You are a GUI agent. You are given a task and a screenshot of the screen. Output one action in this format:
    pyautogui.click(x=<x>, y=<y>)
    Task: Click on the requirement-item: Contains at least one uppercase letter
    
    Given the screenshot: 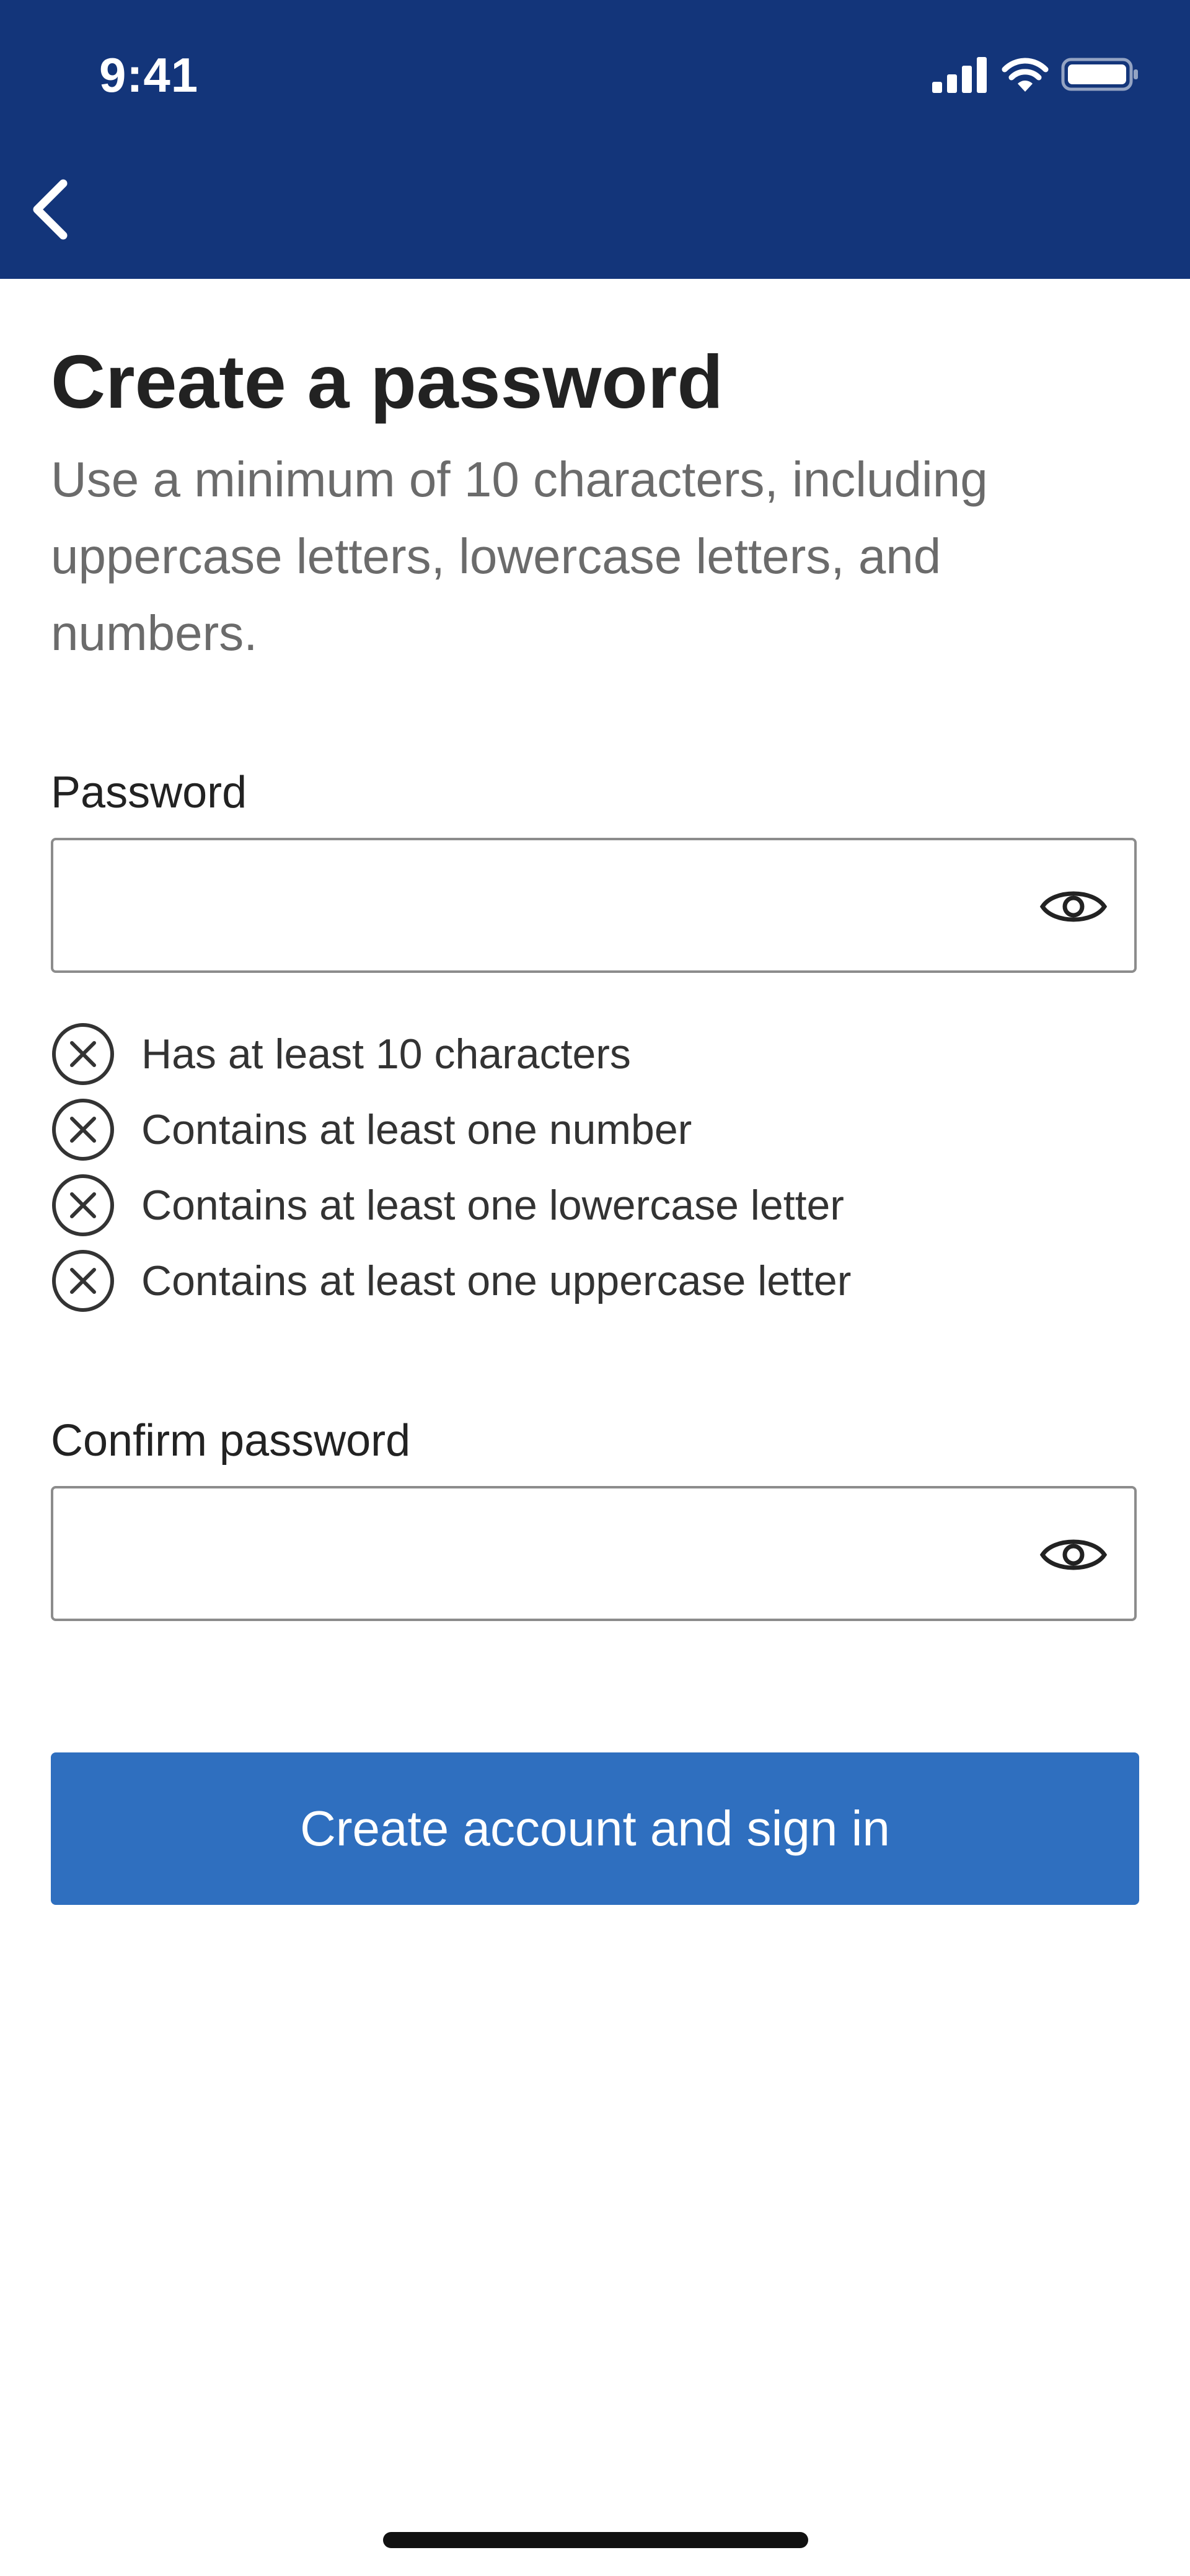 What is the action you would take?
    pyautogui.click(x=595, y=1281)
    